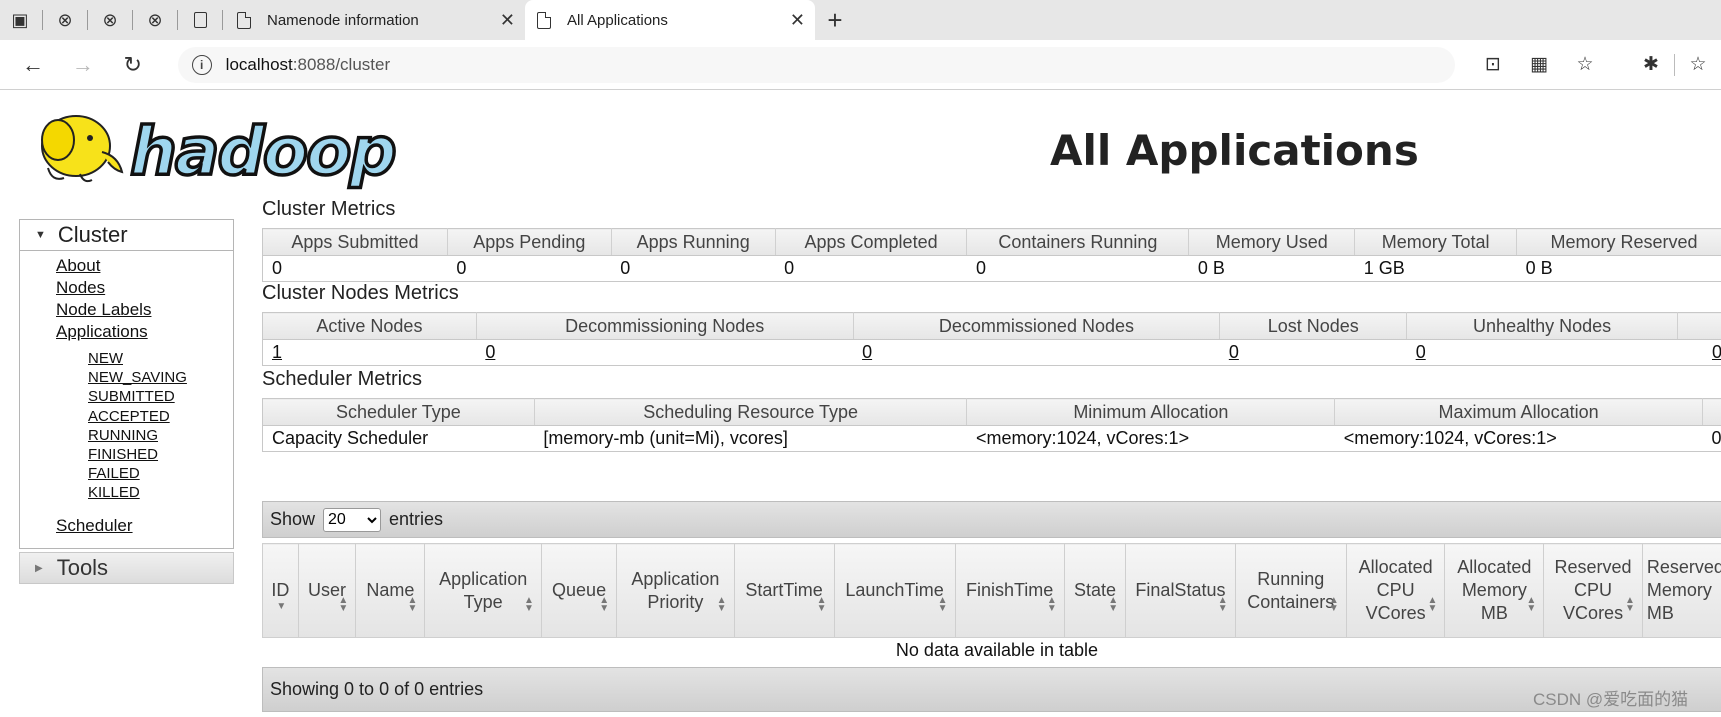 This screenshot has height=717, width=1721. Describe the element at coordinates (33, 65) in the screenshot. I see `back-icon: ←` at that location.